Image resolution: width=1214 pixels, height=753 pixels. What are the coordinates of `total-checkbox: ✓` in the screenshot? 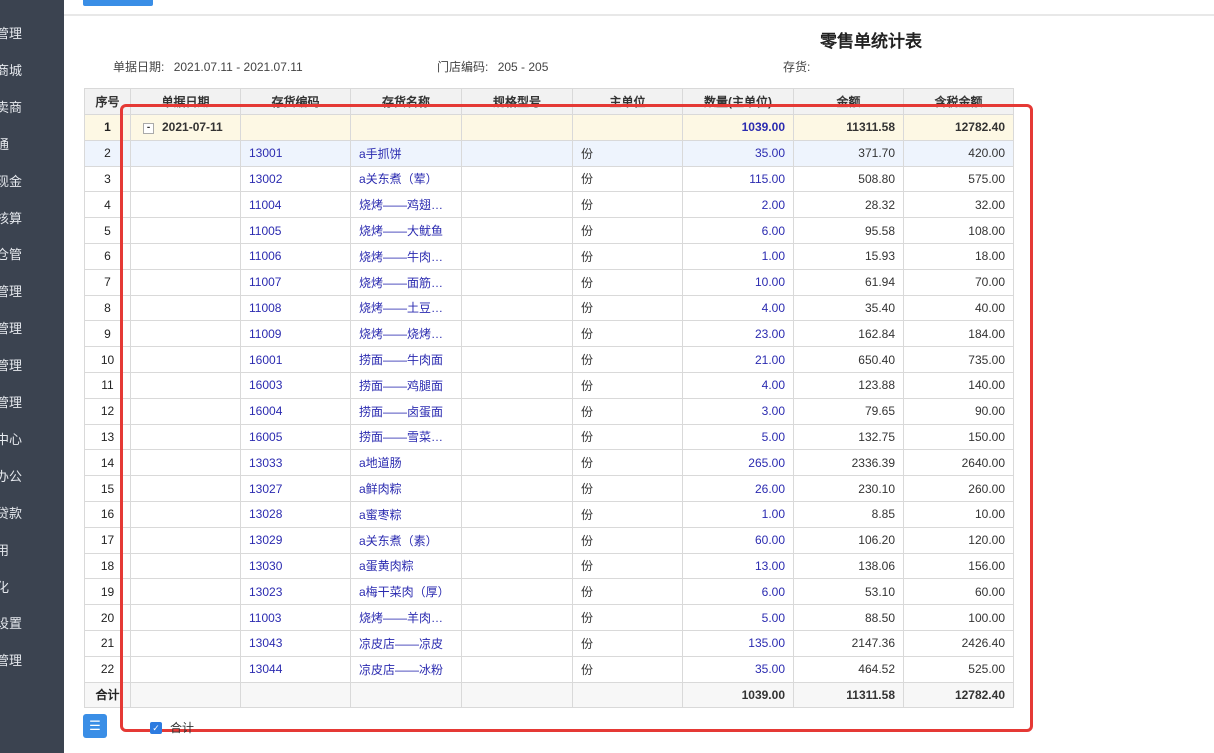 It's located at (156, 728).